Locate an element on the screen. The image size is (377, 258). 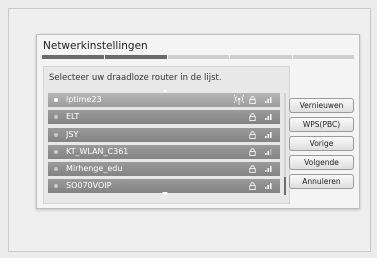
previous-button: Vorige is located at coordinates (321, 143).